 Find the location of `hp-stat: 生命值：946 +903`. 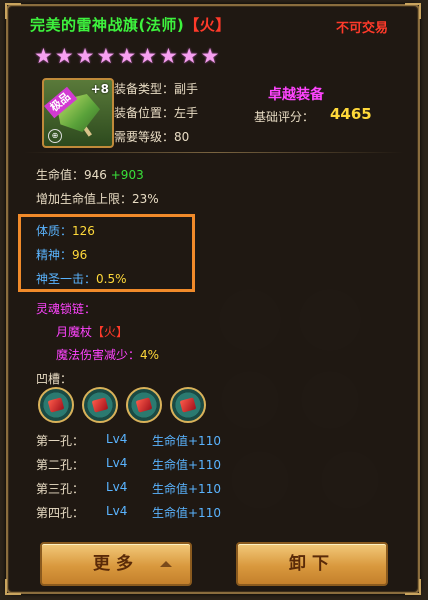

hp-stat: 生命值：946 +903 is located at coordinates (90, 174).